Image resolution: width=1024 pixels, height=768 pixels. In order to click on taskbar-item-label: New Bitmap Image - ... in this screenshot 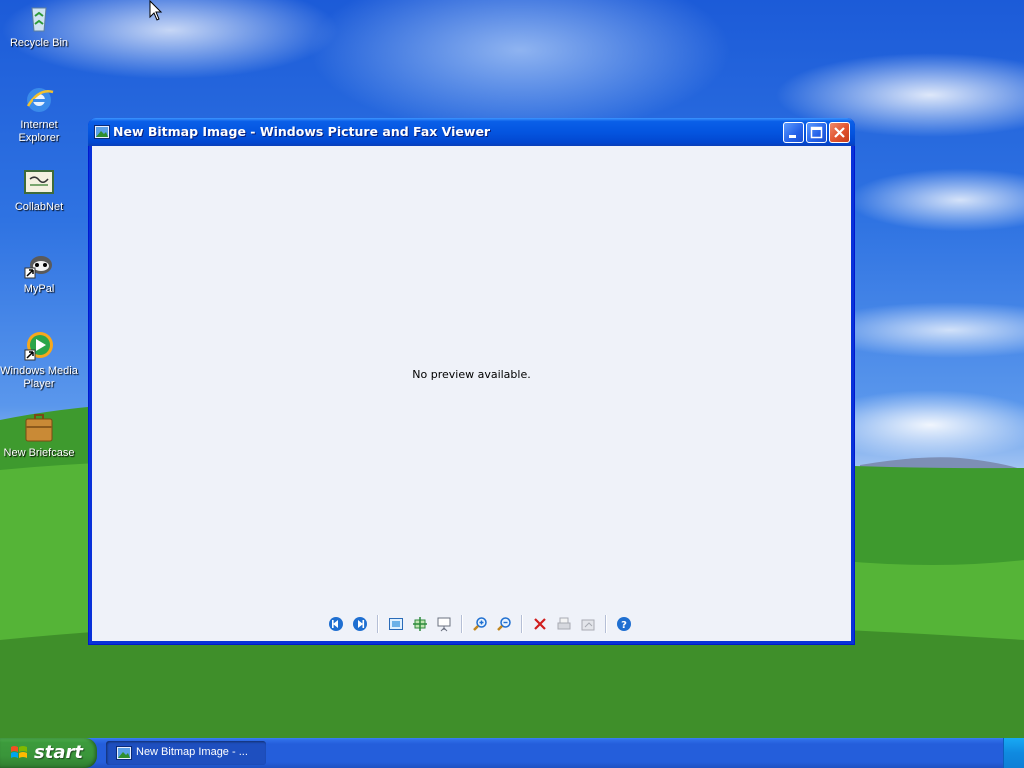, I will do `click(192, 752)`.